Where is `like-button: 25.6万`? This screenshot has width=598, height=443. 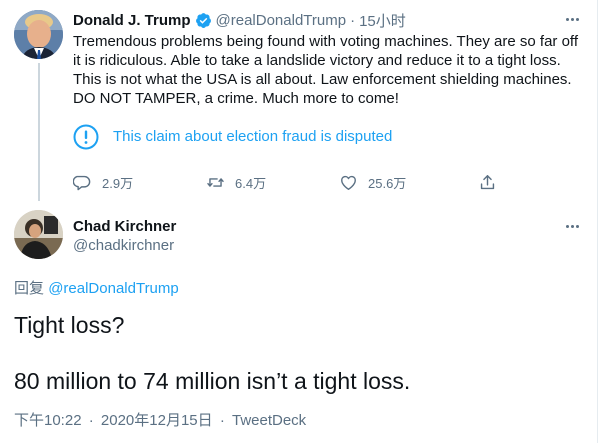
like-button: 25.6万 is located at coordinates (372, 182).